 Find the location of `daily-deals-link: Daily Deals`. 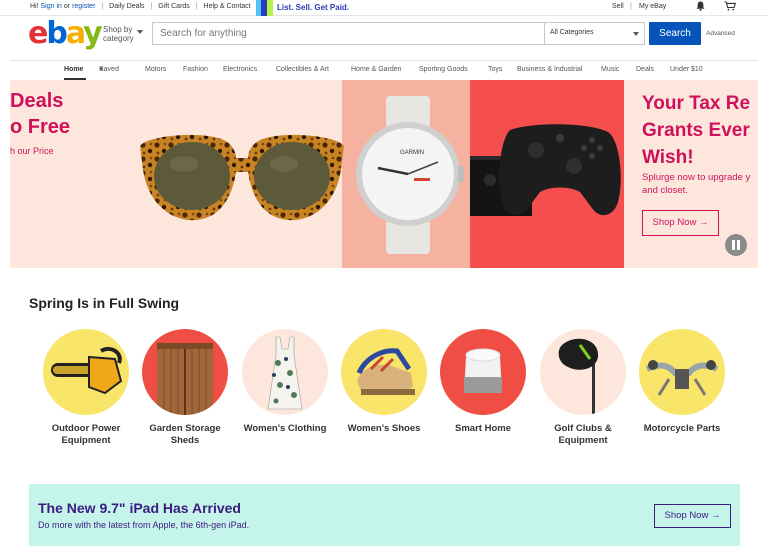

daily-deals-link: Daily Deals is located at coordinates (126, 6).